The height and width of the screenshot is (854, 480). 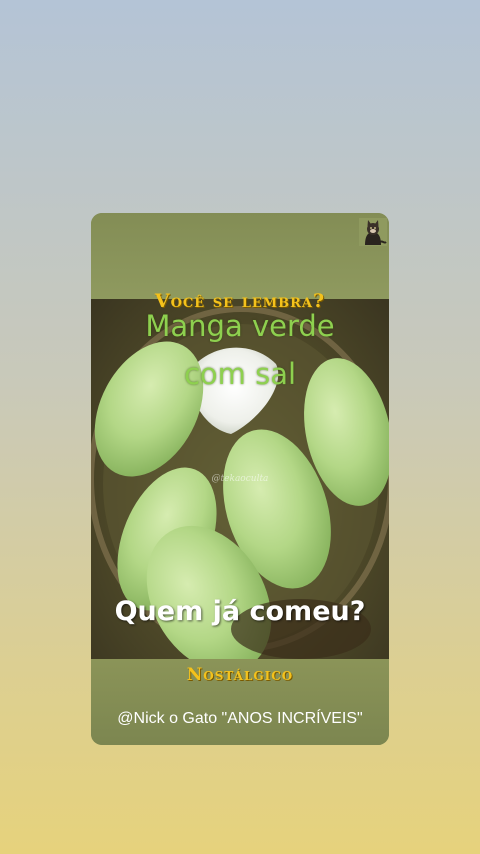 What do you see at coordinates (373, 232) in the screenshot?
I see `cat-avatar-icon` at bounding box center [373, 232].